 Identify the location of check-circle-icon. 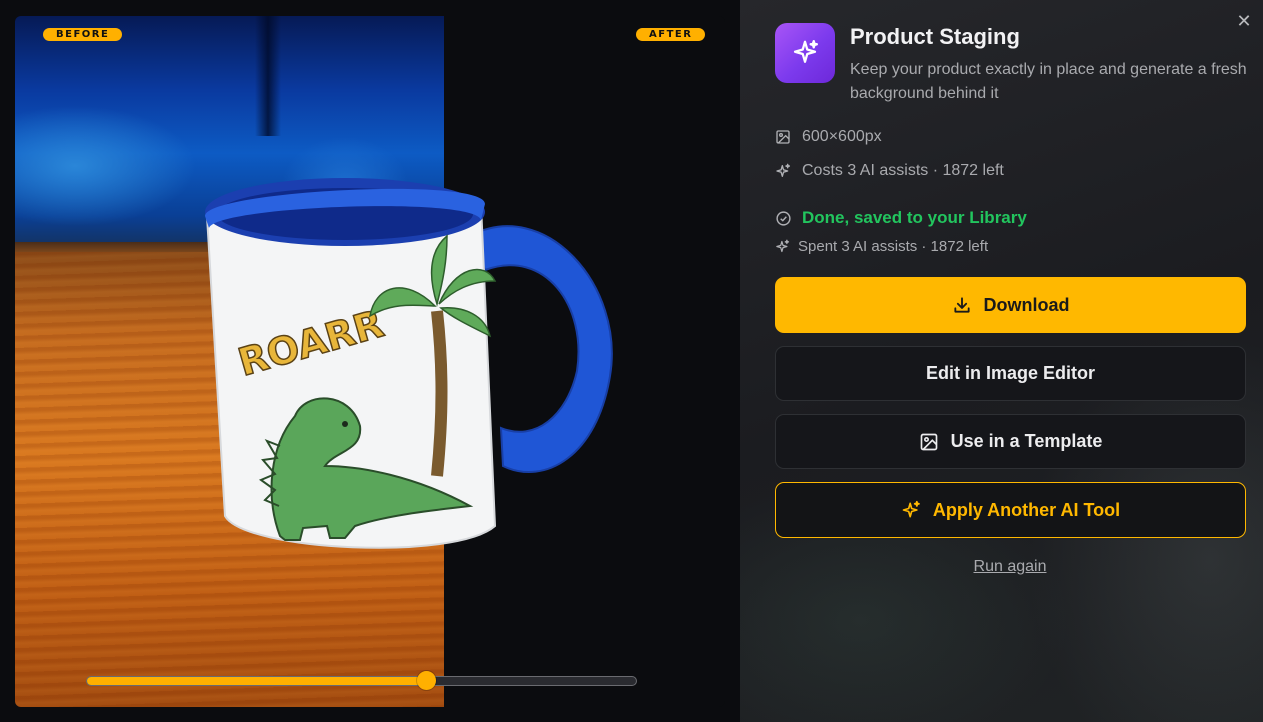
(783, 218).